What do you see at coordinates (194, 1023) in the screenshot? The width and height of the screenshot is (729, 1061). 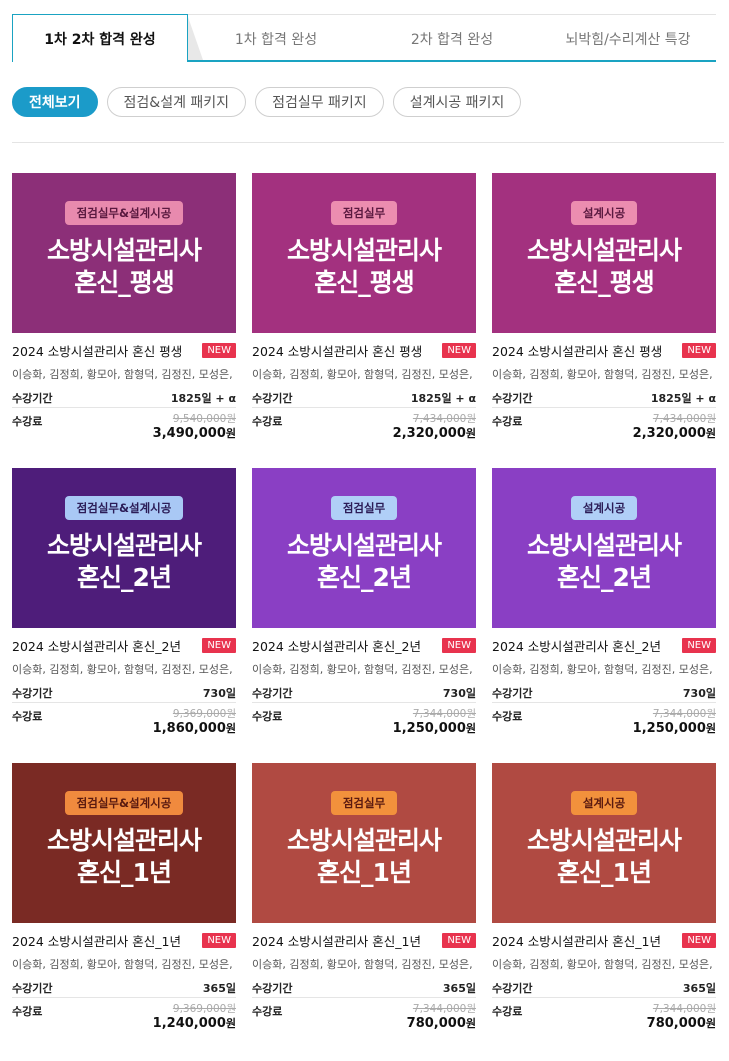 I see `final-price: 1,240,000원` at bounding box center [194, 1023].